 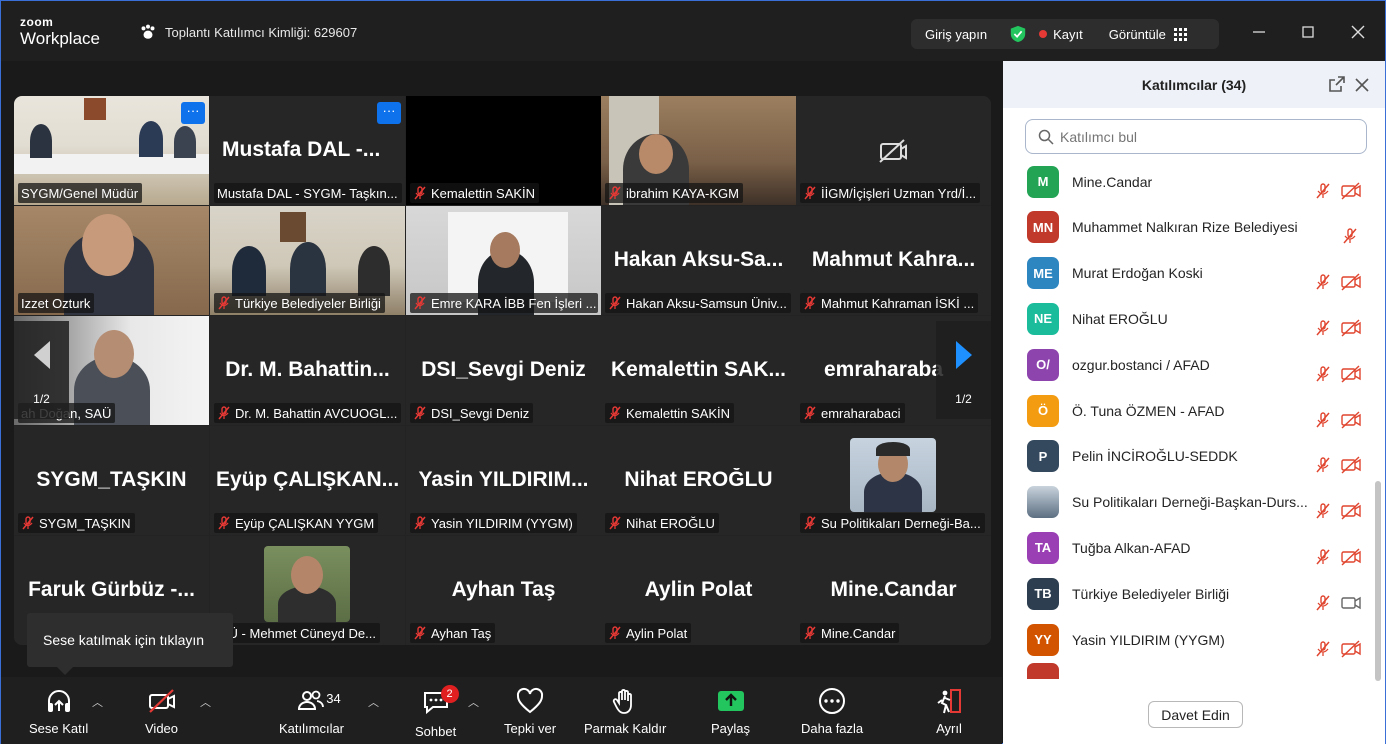 I want to click on record-button: Kayıt, so click(x=1068, y=34).